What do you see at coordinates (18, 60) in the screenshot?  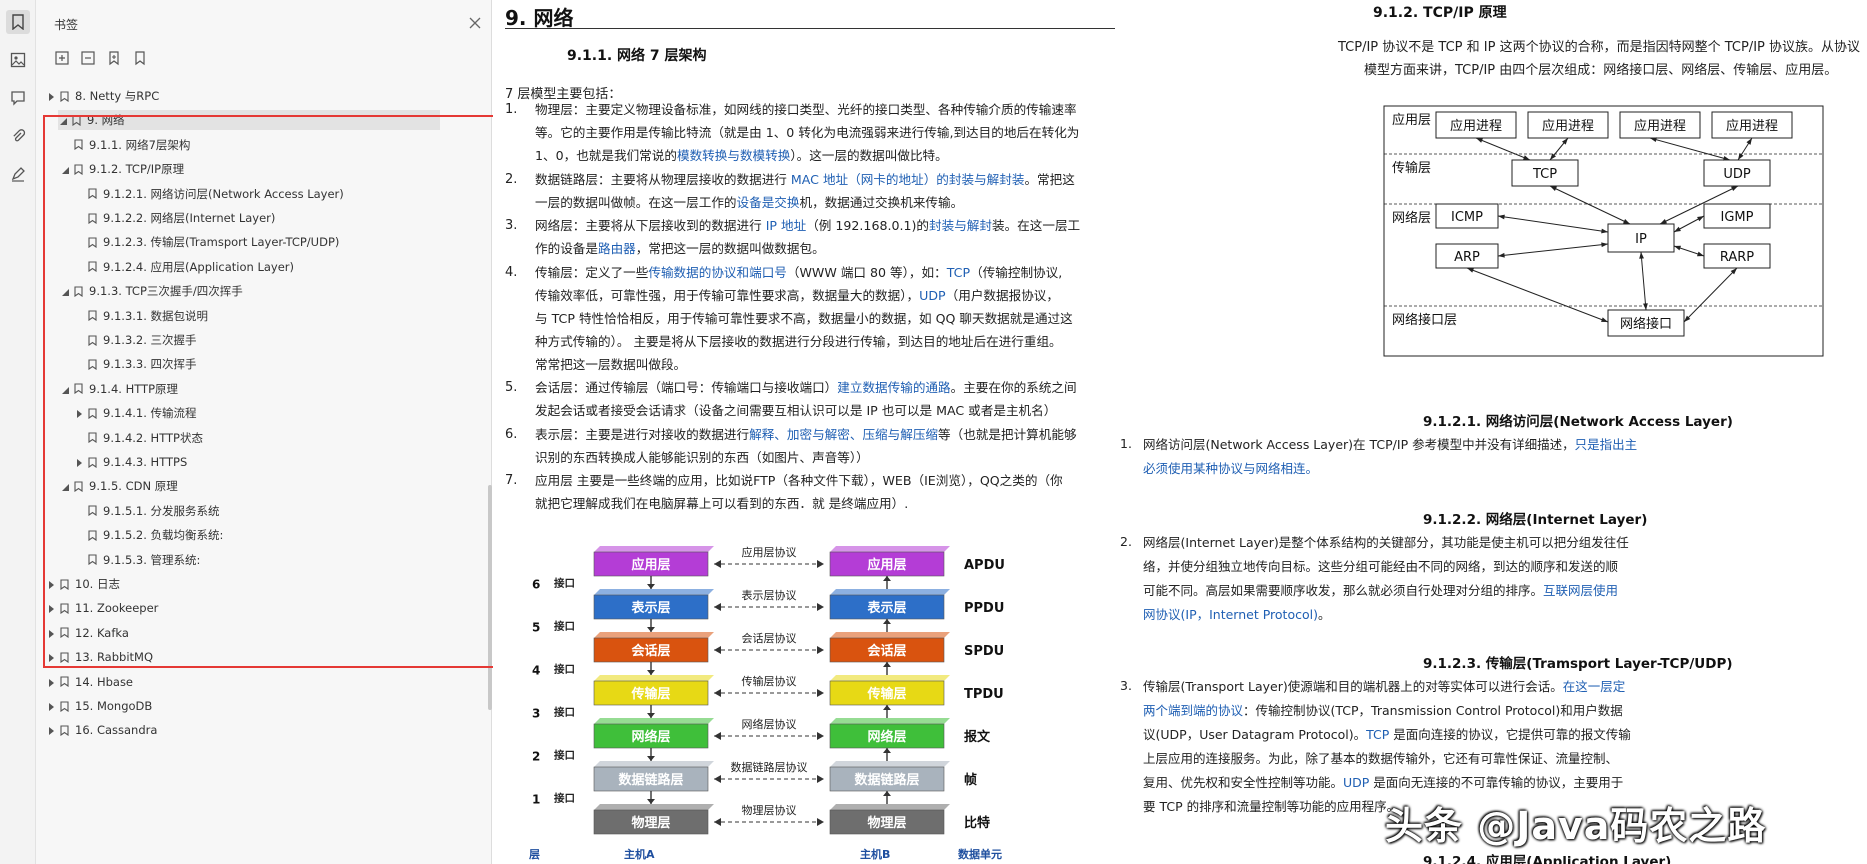 I see `thumbnail-icon` at bounding box center [18, 60].